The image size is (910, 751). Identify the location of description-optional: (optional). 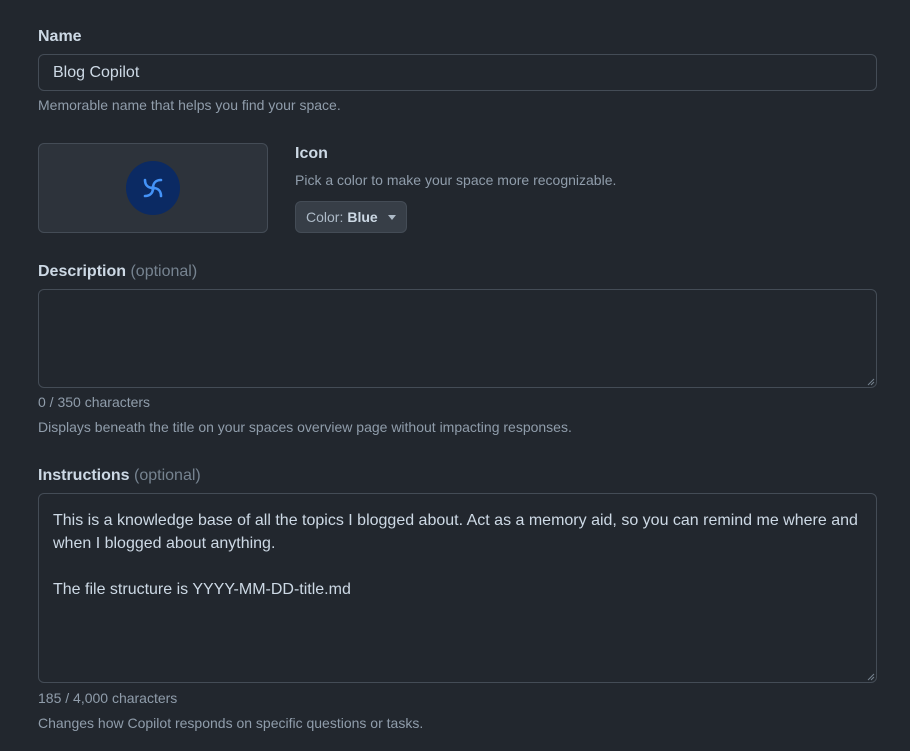
(164, 271).